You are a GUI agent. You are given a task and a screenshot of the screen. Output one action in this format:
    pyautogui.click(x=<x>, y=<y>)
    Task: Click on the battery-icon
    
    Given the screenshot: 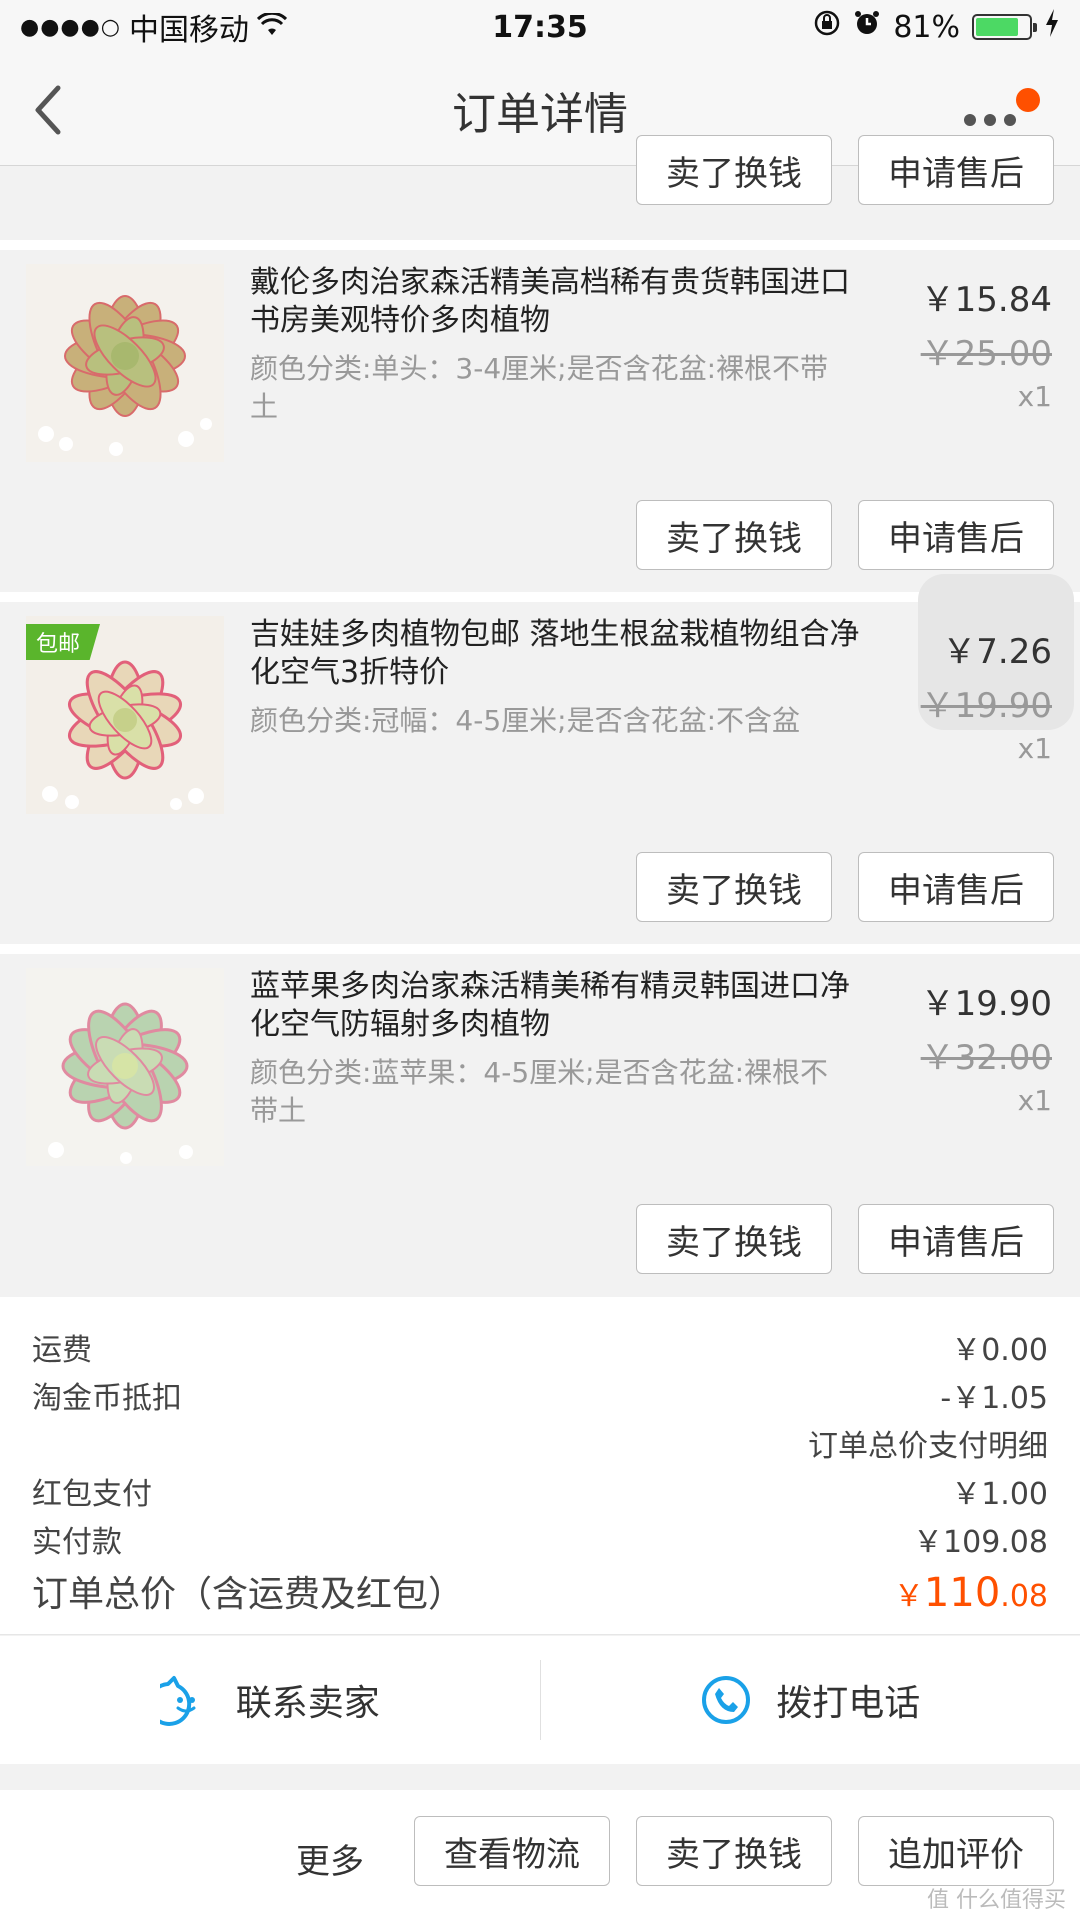 What is the action you would take?
    pyautogui.click(x=1004, y=27)
    